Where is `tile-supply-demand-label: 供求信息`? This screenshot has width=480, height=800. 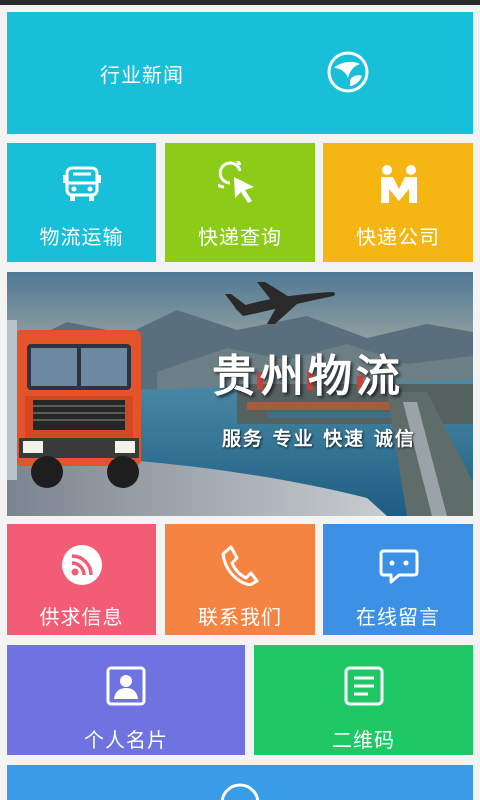
tile-supply-demand-label: 供求信息 is located at coordinates (81, 617).